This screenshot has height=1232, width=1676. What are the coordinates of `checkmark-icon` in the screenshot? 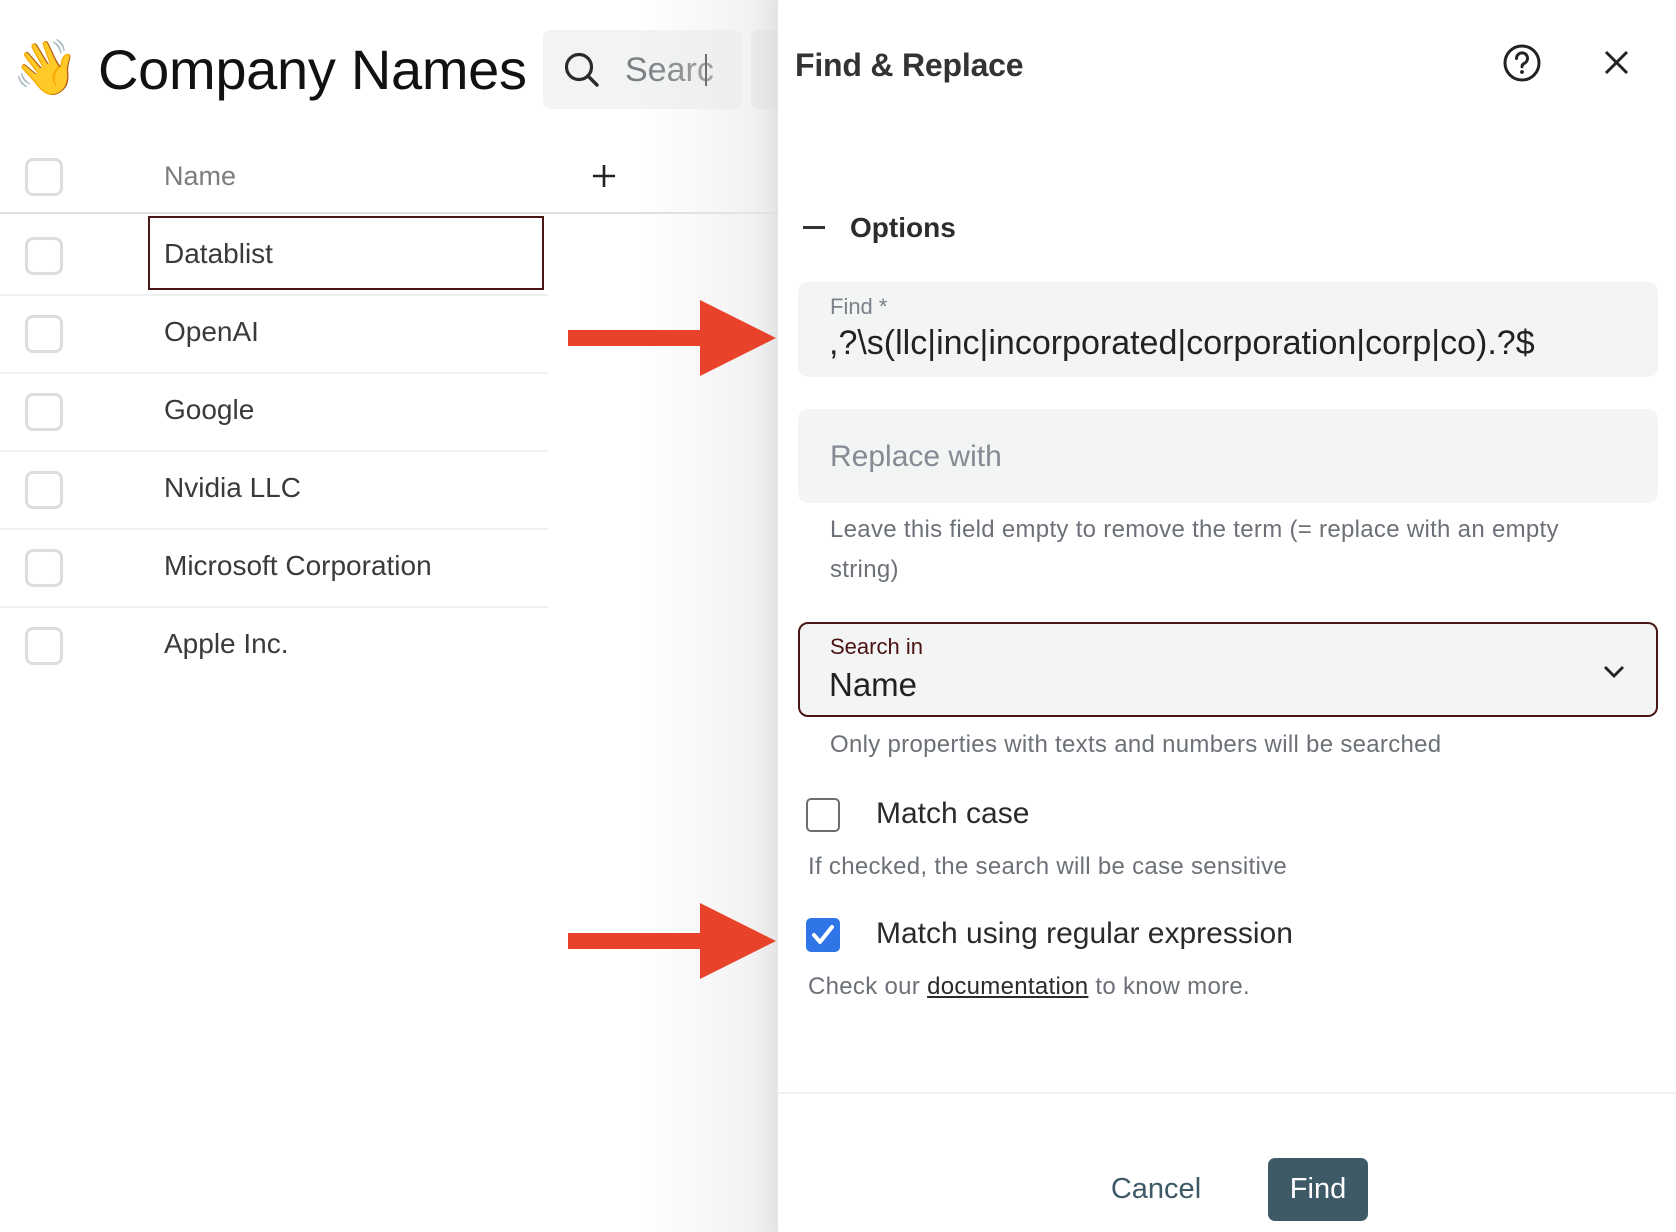 It's located at (823, 934).